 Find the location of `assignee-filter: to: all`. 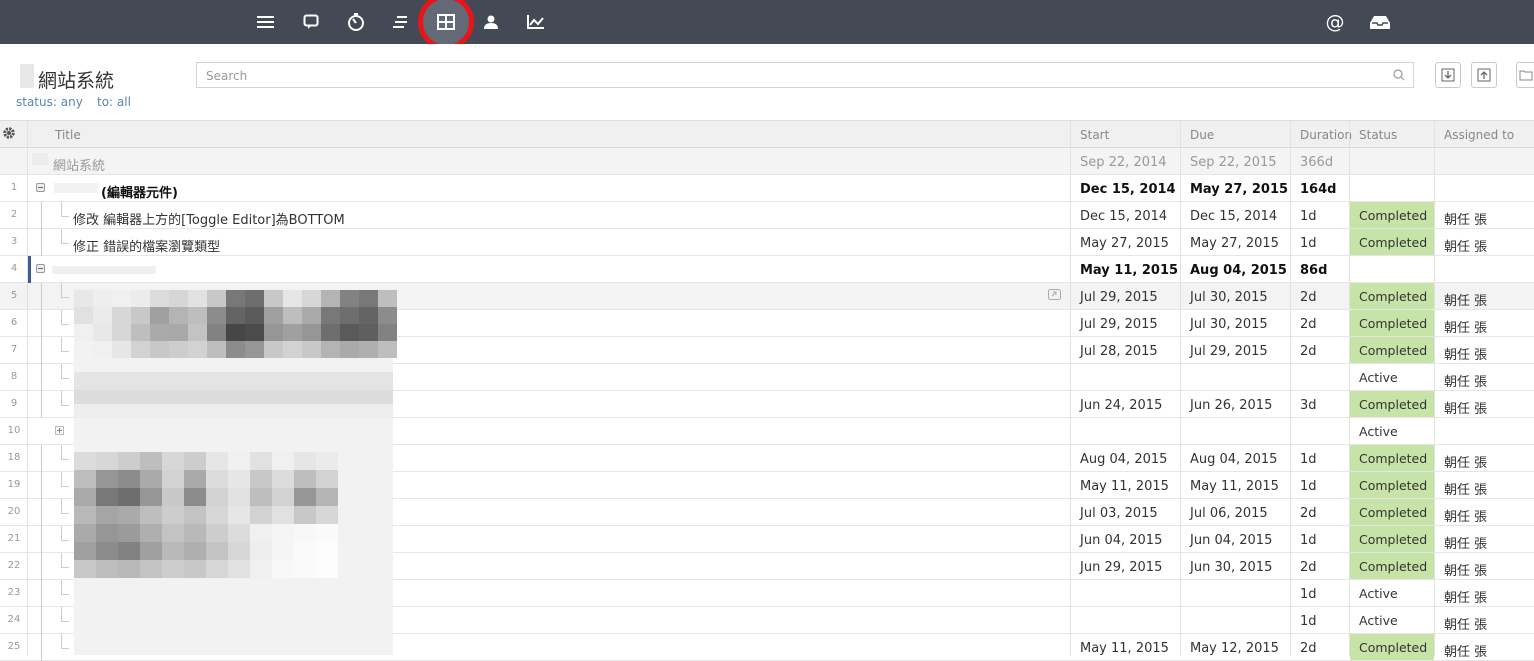

assignee-filter: to: all is located at coordinates (114, 102).